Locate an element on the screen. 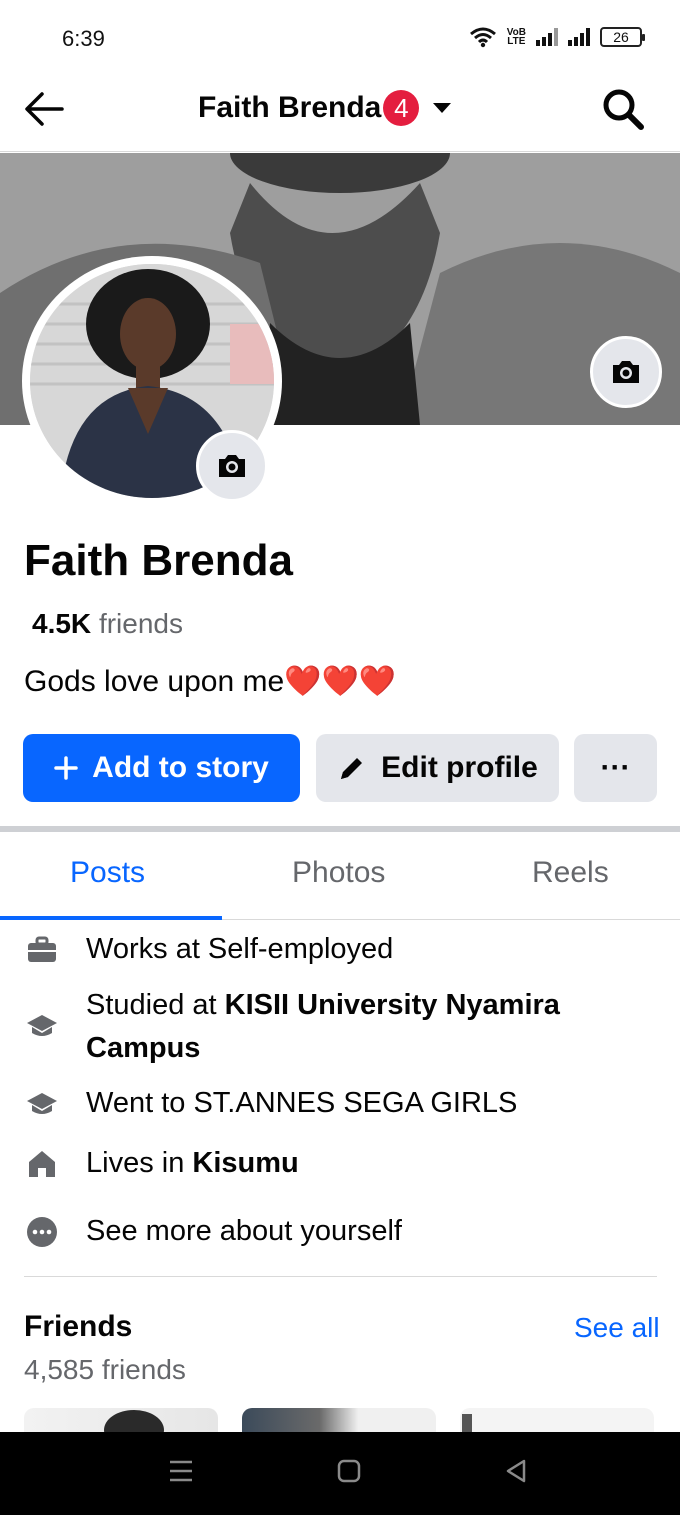 This screenshot has height=1515, width=680. notification-badge: 4 is located at coordinates (401, 108).